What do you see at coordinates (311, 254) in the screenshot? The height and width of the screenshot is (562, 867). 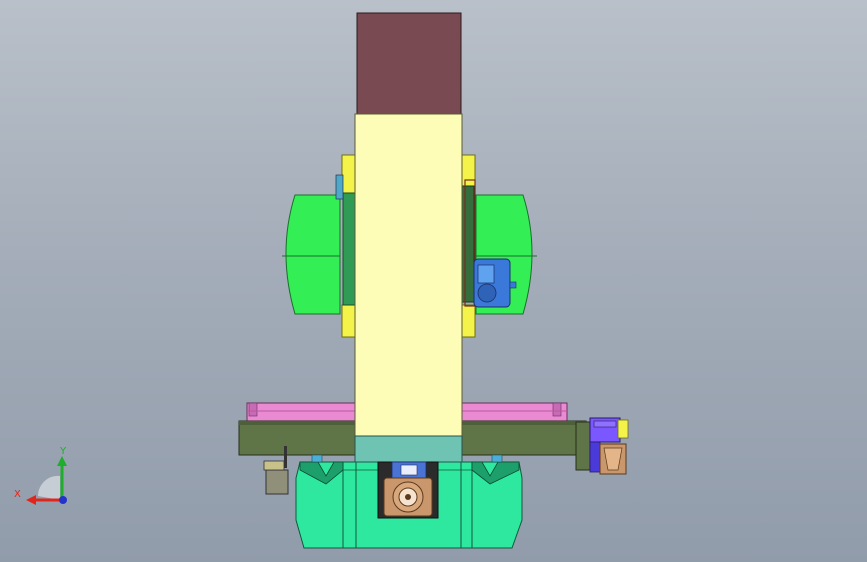 I see `left-rotary-arm` at bounding box center [311, 254].